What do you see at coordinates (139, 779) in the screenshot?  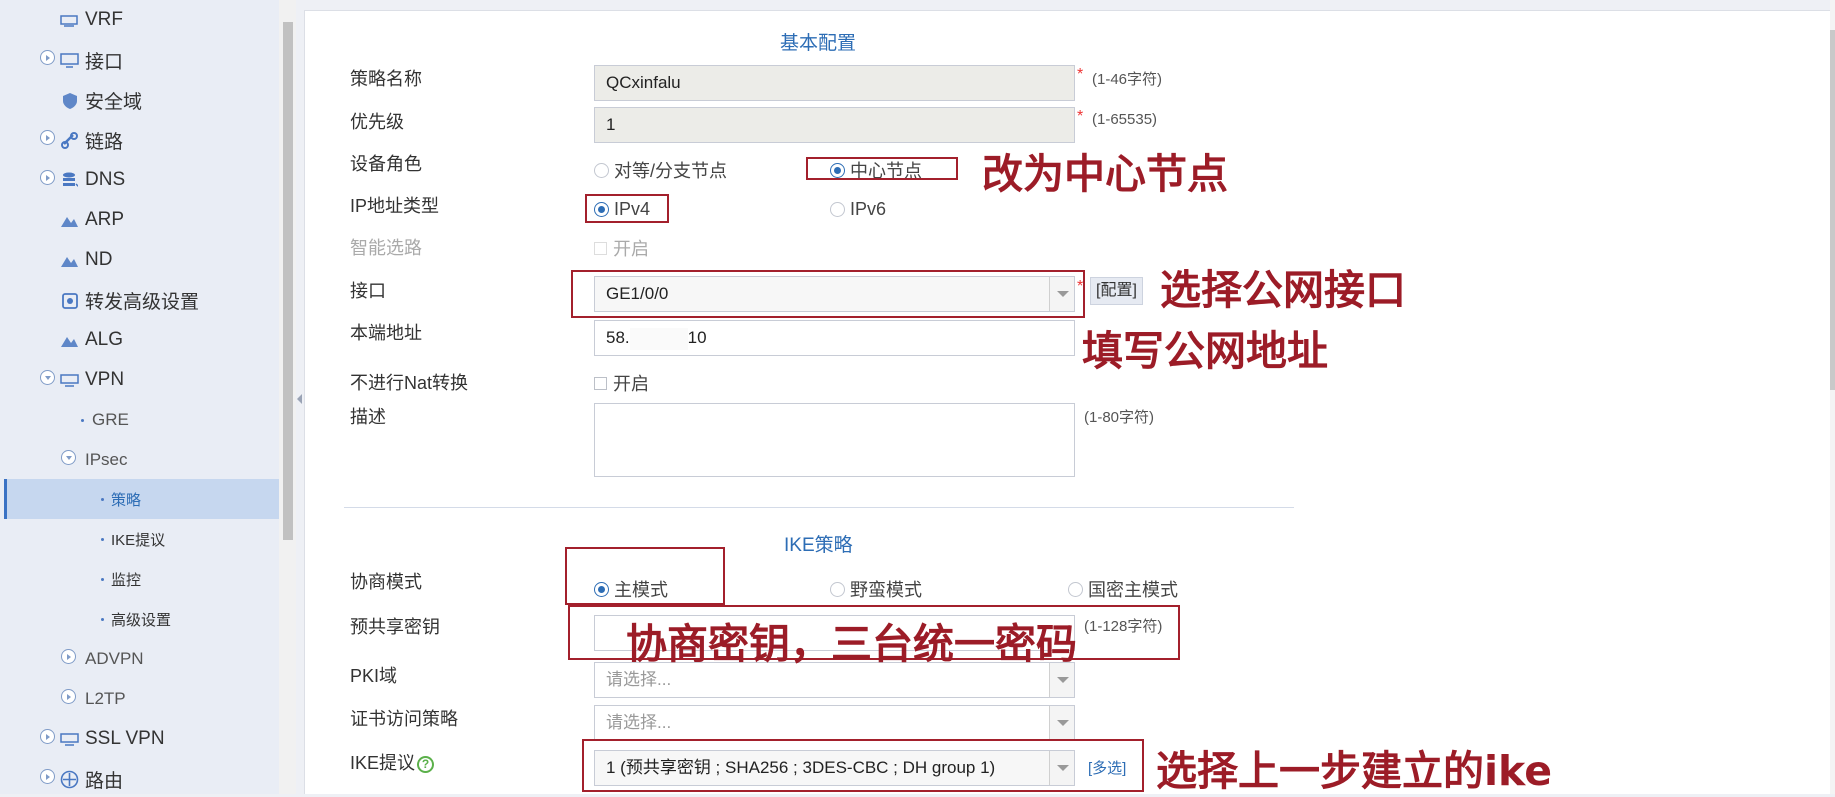 I see `sidebar-item-route: 路由` at bounding box center [139, 779].